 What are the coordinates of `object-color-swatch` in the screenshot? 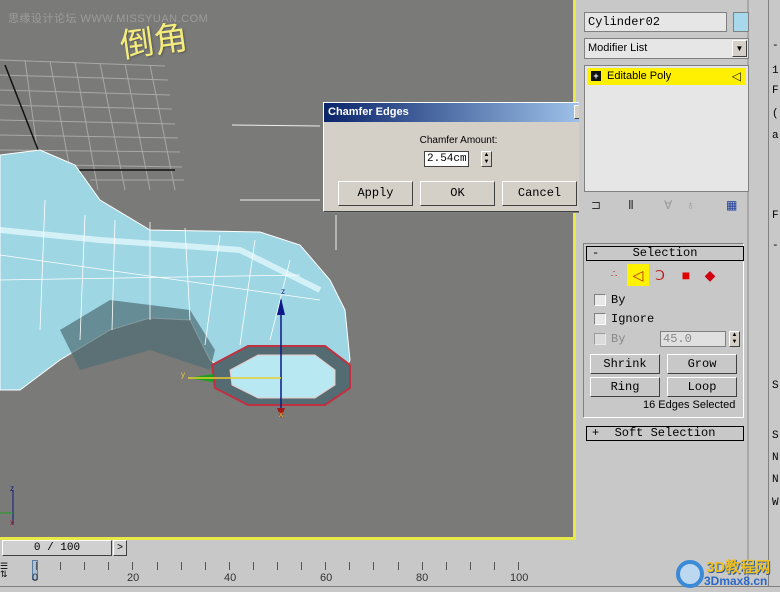 It's located at (741, 22).